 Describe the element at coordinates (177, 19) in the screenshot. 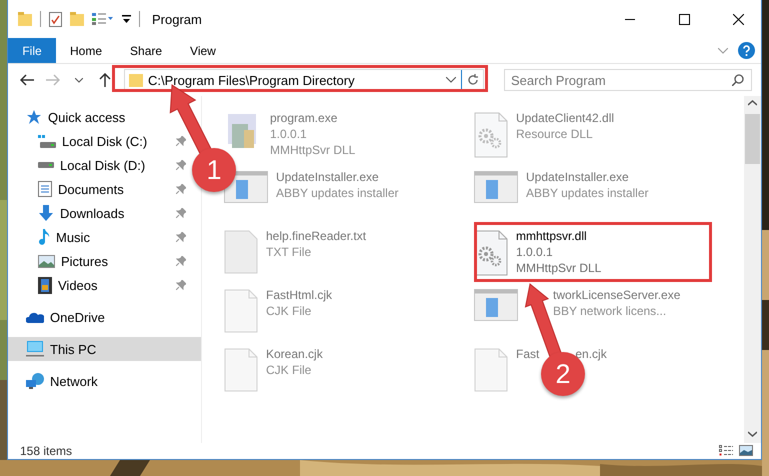

I see `window-title: Program` at that location.